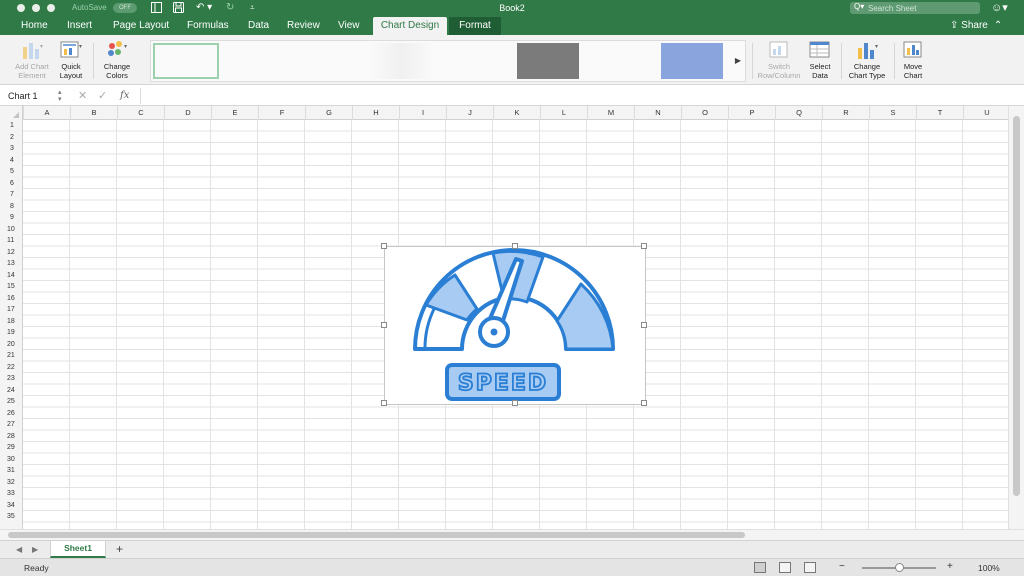 This screenshot has height=576, width=1024. Describe the element at coordinates (11, 172) in the screenshot. I see `row-header-5: 5` at that location.